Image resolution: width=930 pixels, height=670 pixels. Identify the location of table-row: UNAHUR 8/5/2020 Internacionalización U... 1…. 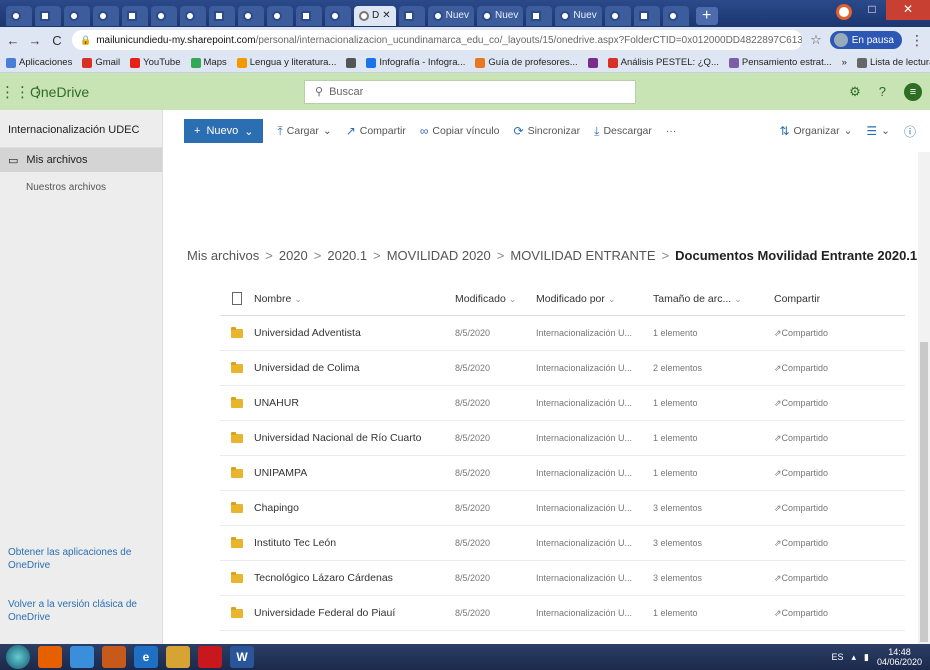
(562, 403).